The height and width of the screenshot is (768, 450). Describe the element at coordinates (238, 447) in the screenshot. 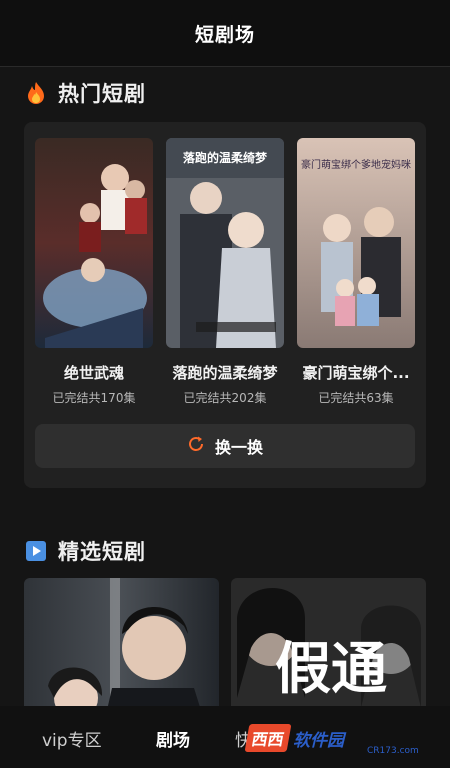

I see `refresh-label: 换一换` at that location.